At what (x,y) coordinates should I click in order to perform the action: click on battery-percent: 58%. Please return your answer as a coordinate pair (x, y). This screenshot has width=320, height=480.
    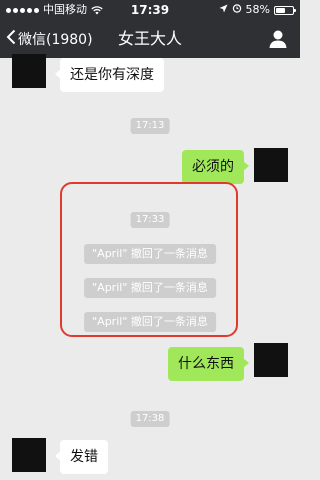
    Looking at the image, I should click on (257, 9).